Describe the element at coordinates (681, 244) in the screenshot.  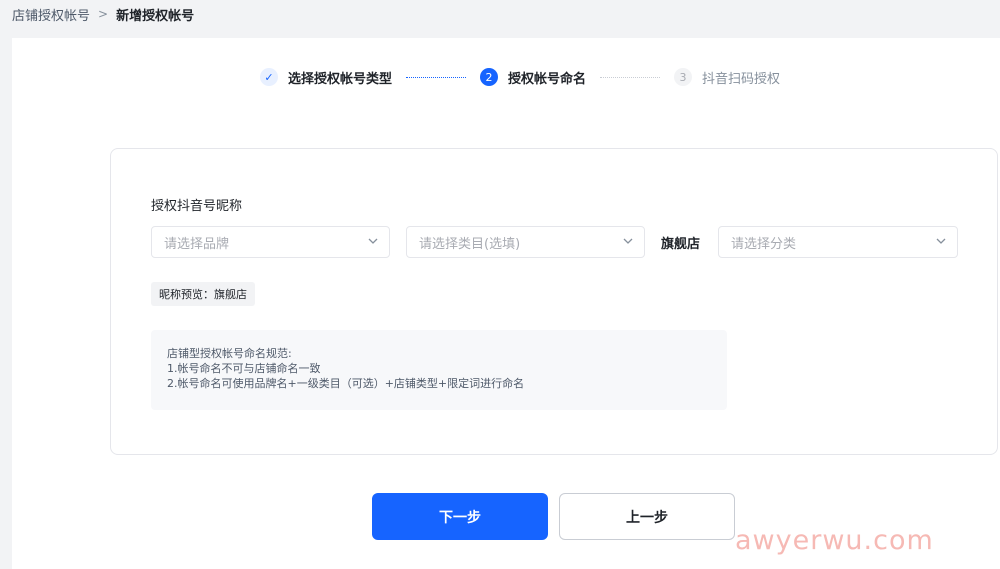
I see `store-type-suffix: 旗舰店` at that location.